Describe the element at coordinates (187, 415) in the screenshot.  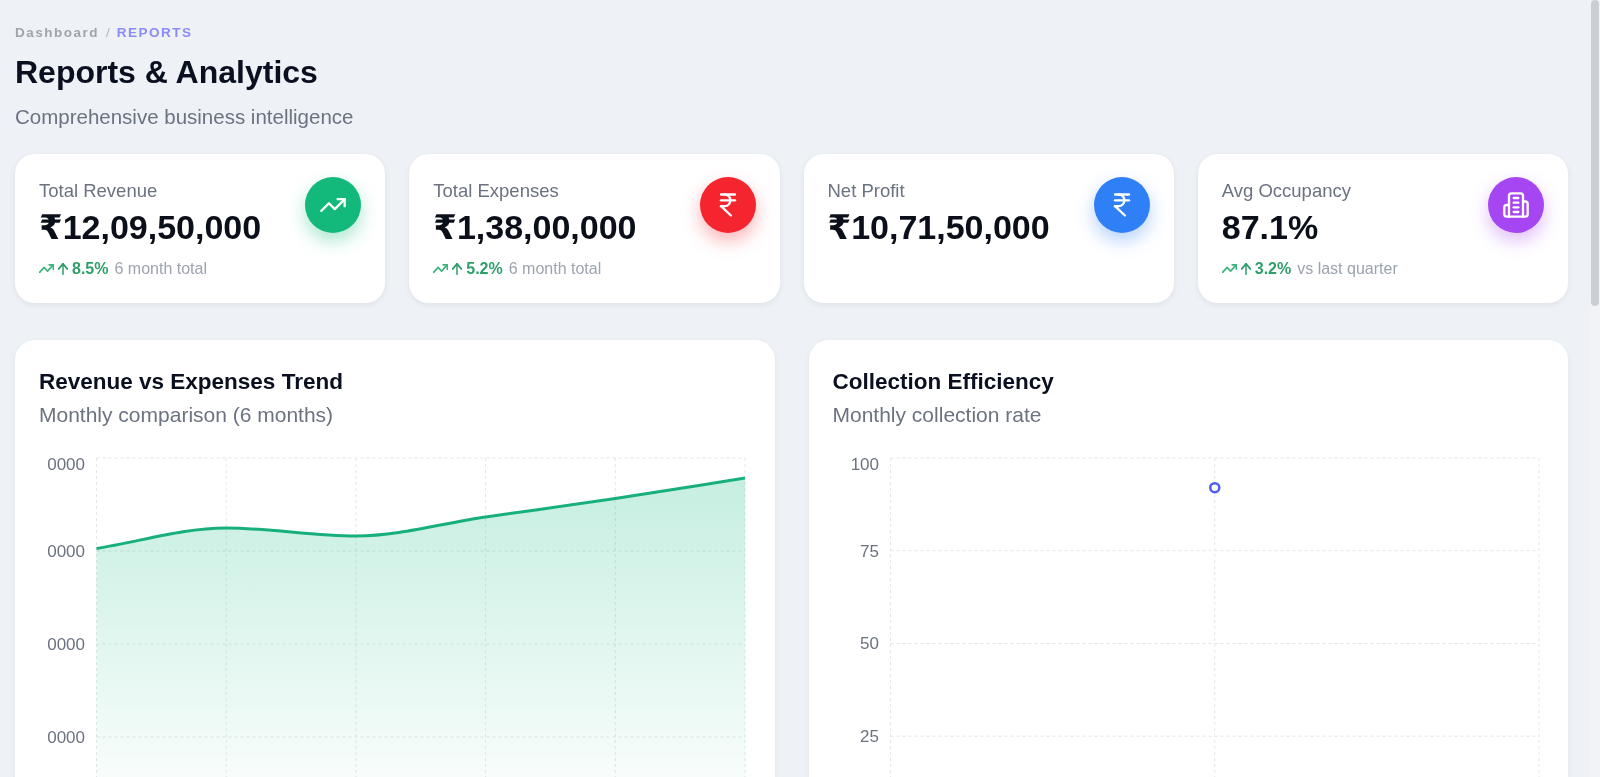
I see `chart-subtitle: Monthly comparison (6 months)` at that location.